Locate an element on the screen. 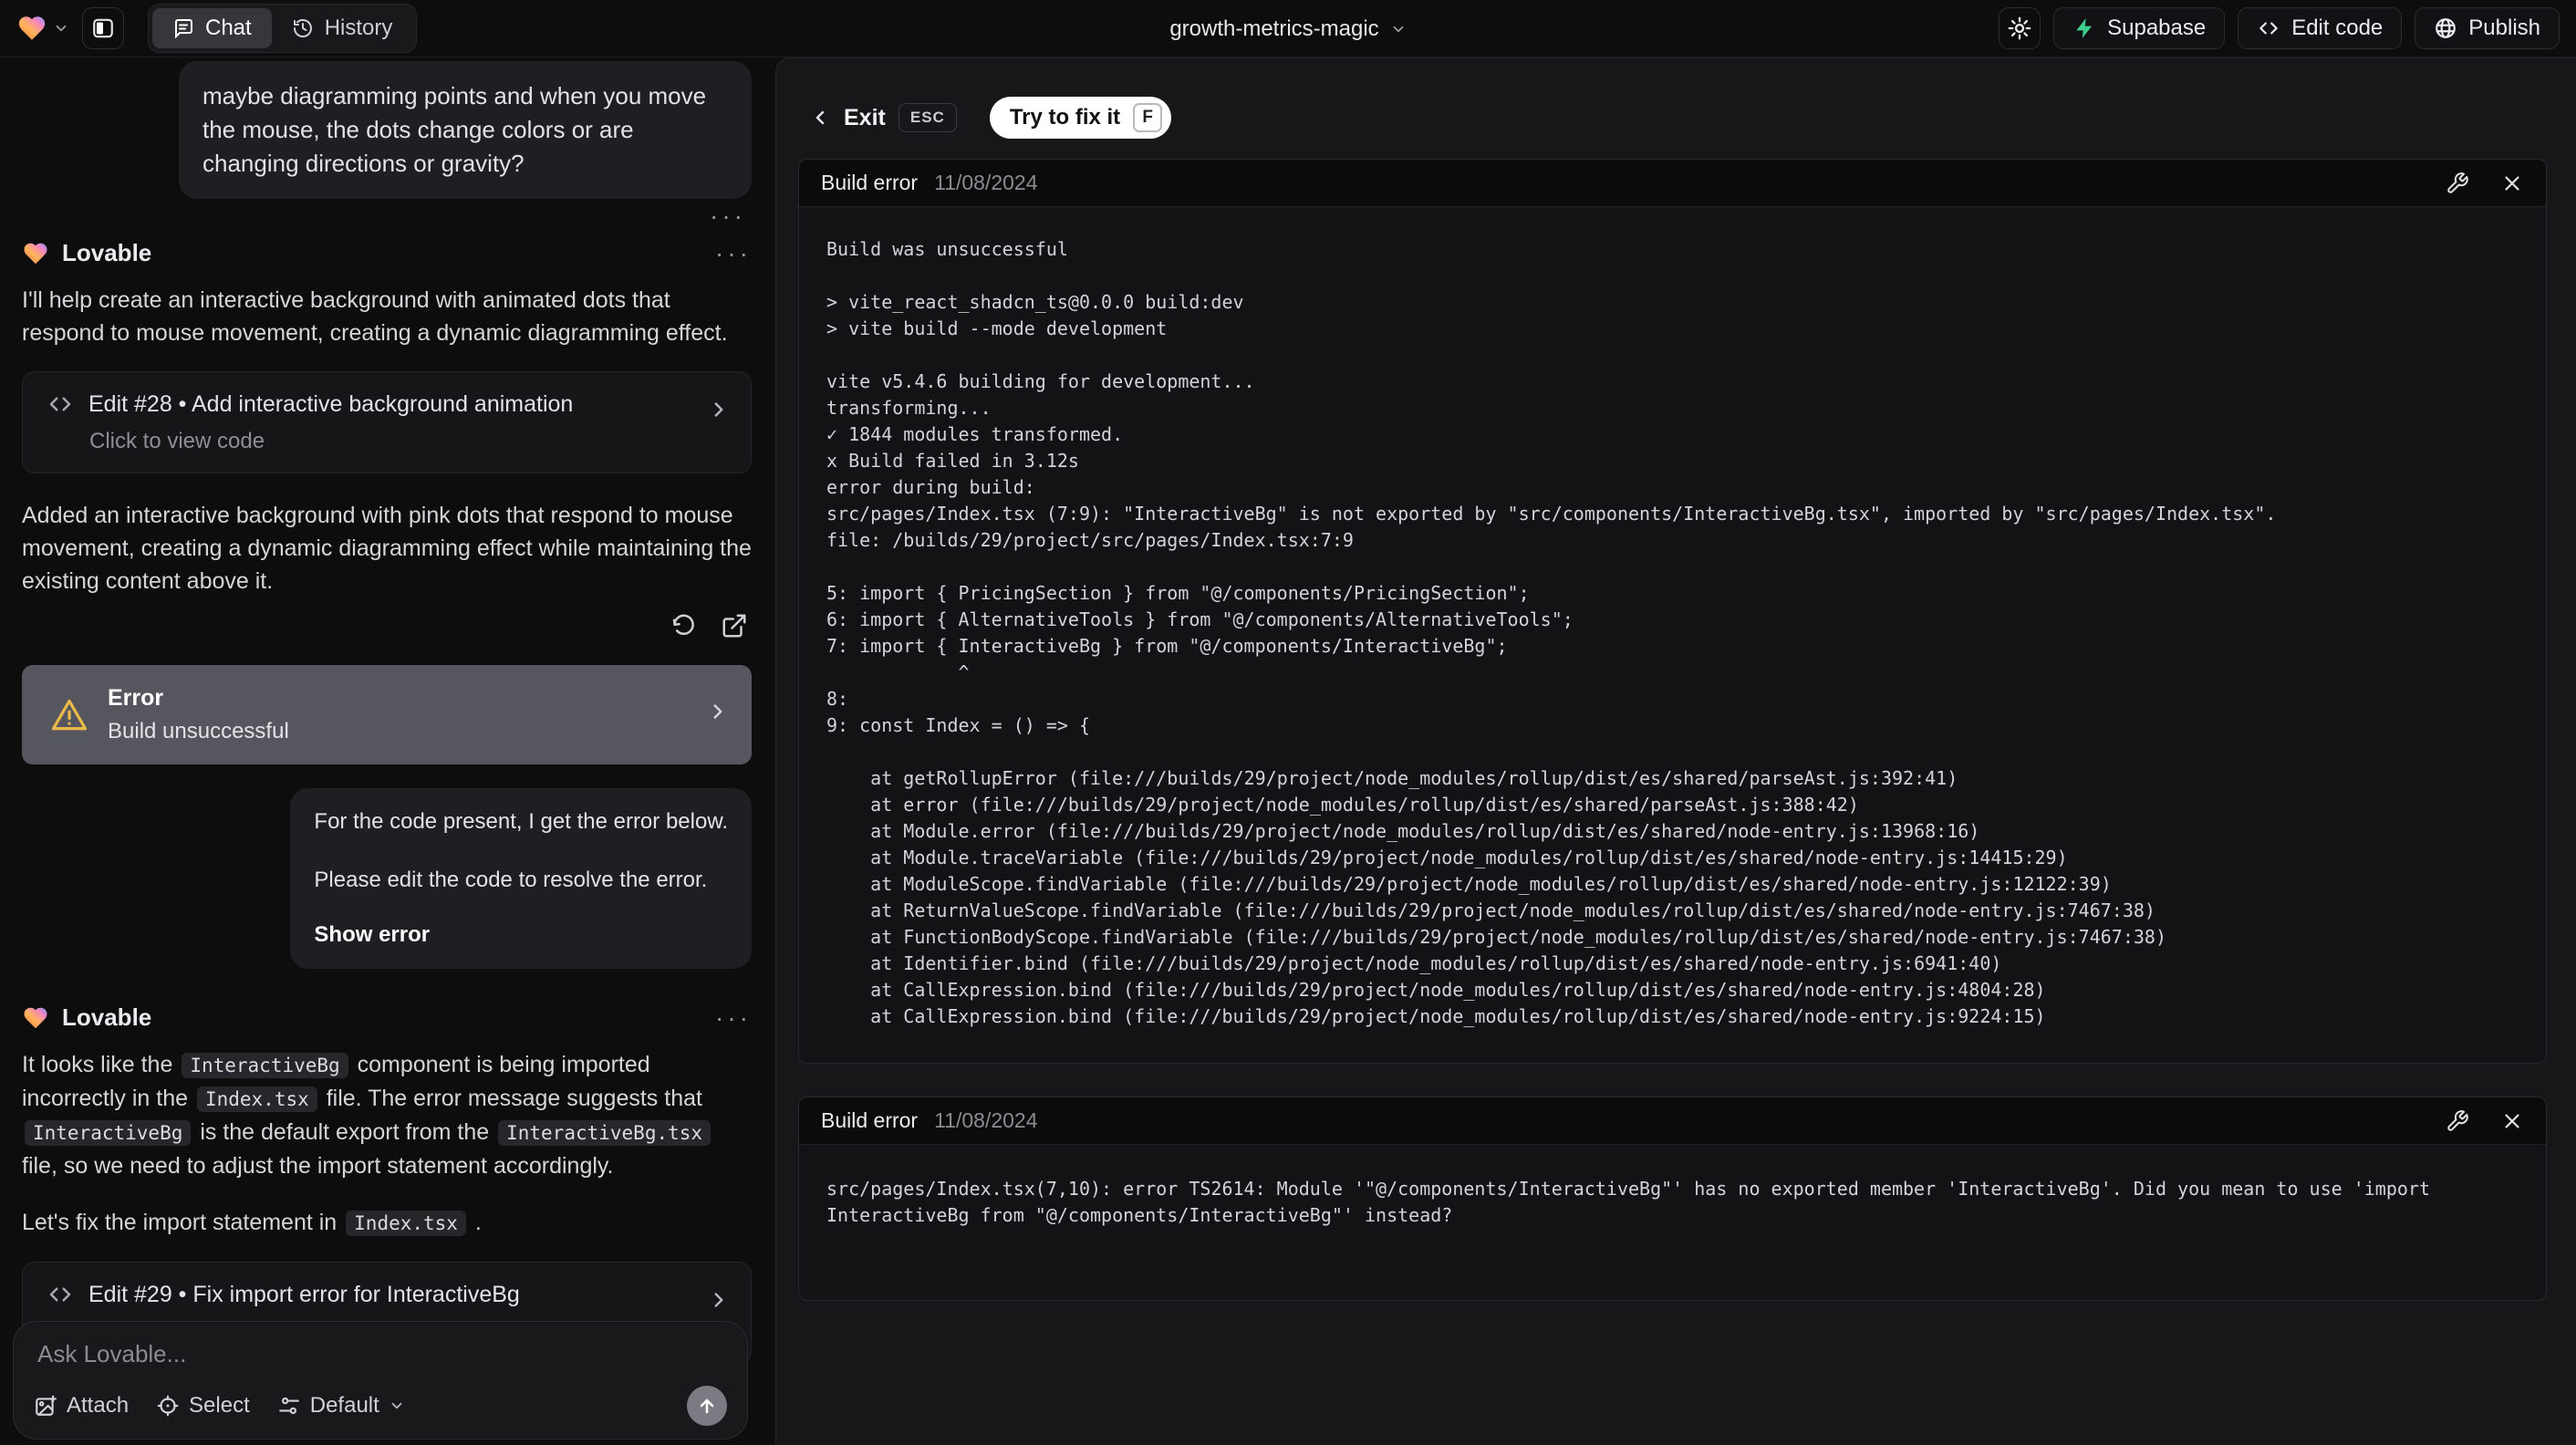  attach-label: Attach is located at coordinates (98, 1405).